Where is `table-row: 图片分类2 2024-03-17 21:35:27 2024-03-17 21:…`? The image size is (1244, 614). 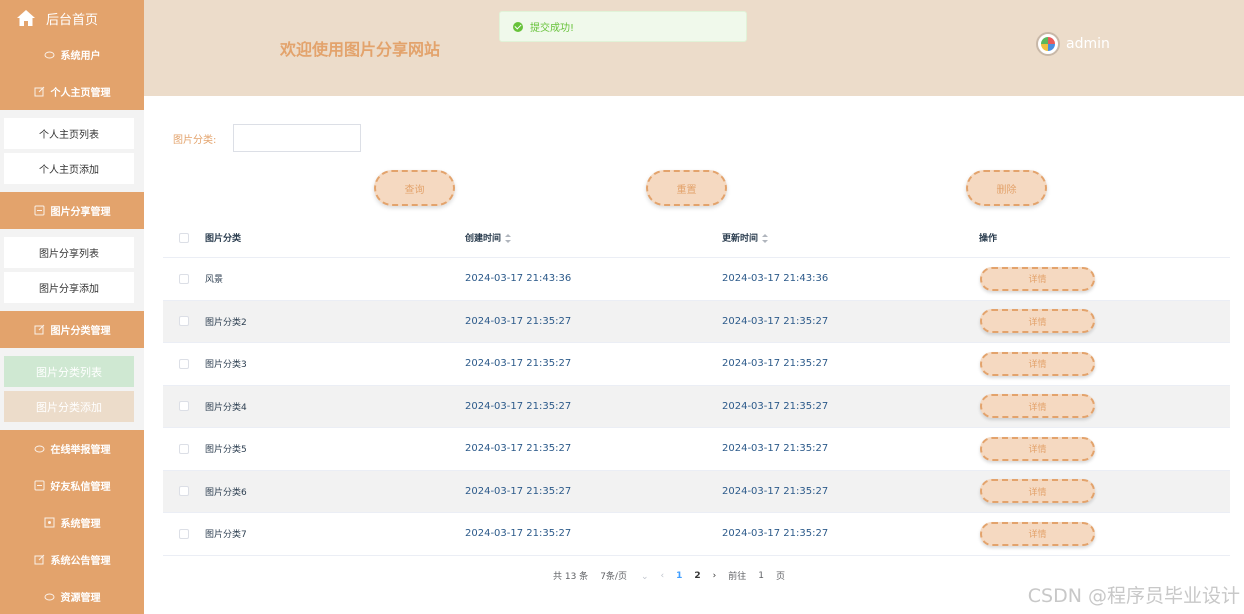
table-row: 图片分类2 2024-03-17 21:35:27 2024-03-17 21:… is located at coordinates (696, 321).